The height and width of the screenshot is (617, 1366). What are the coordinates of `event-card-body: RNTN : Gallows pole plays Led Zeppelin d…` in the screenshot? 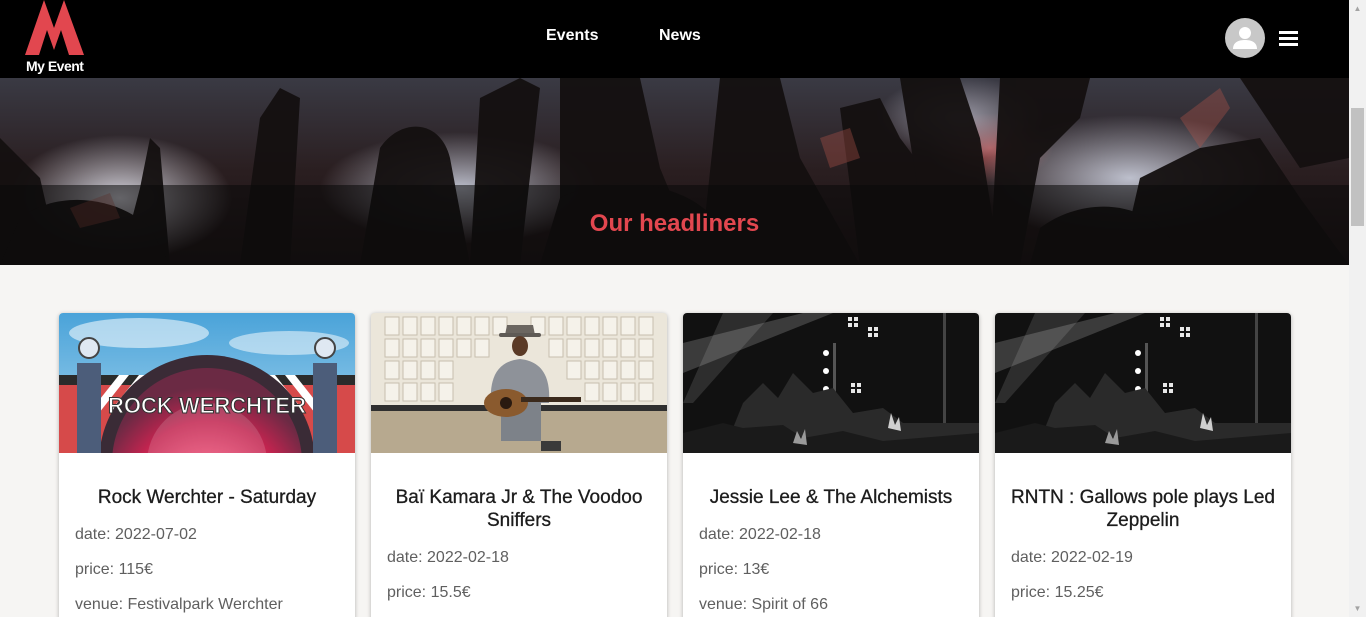 It's located at (1143, 527).